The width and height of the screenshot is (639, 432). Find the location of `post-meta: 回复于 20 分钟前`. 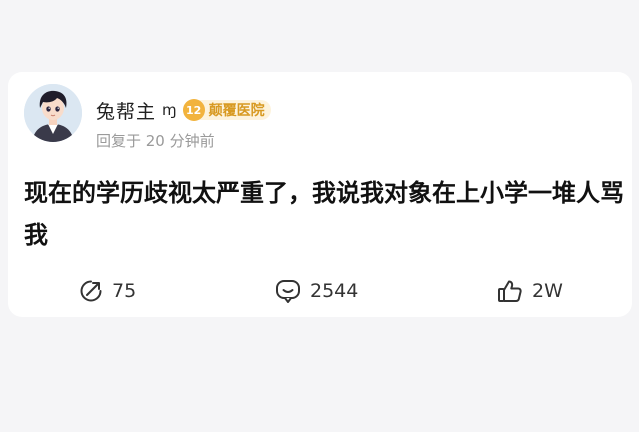

post-meta: 回复于 20 分钟前 is located at coordinates (155, 141).